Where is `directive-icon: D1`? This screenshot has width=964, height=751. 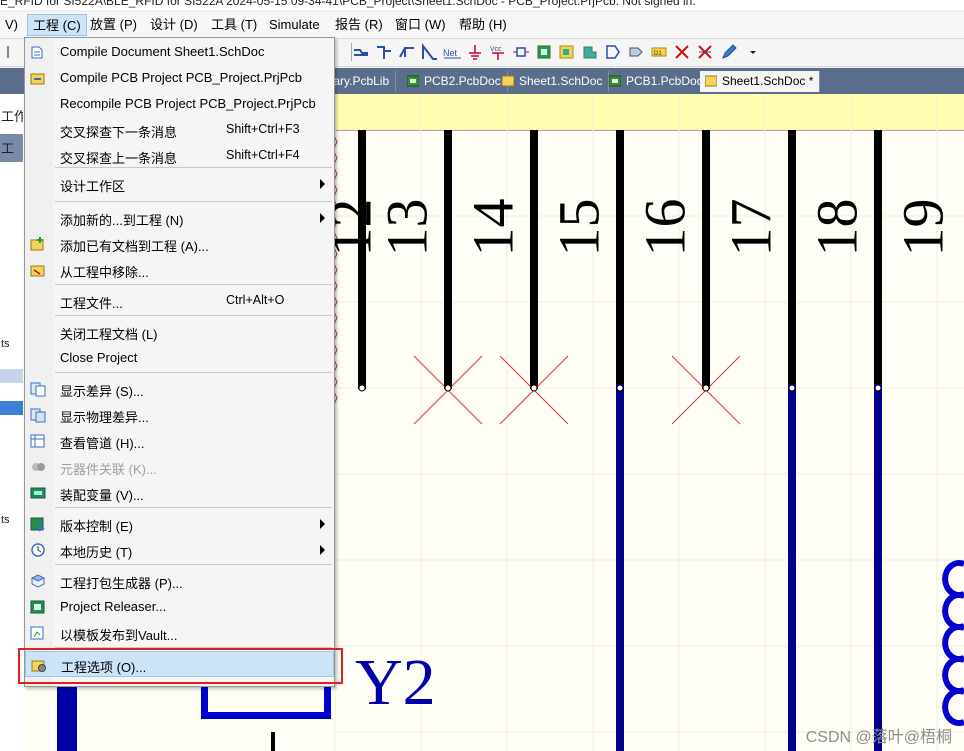
directive-icon: D1 is located at coordinates (659, 52).